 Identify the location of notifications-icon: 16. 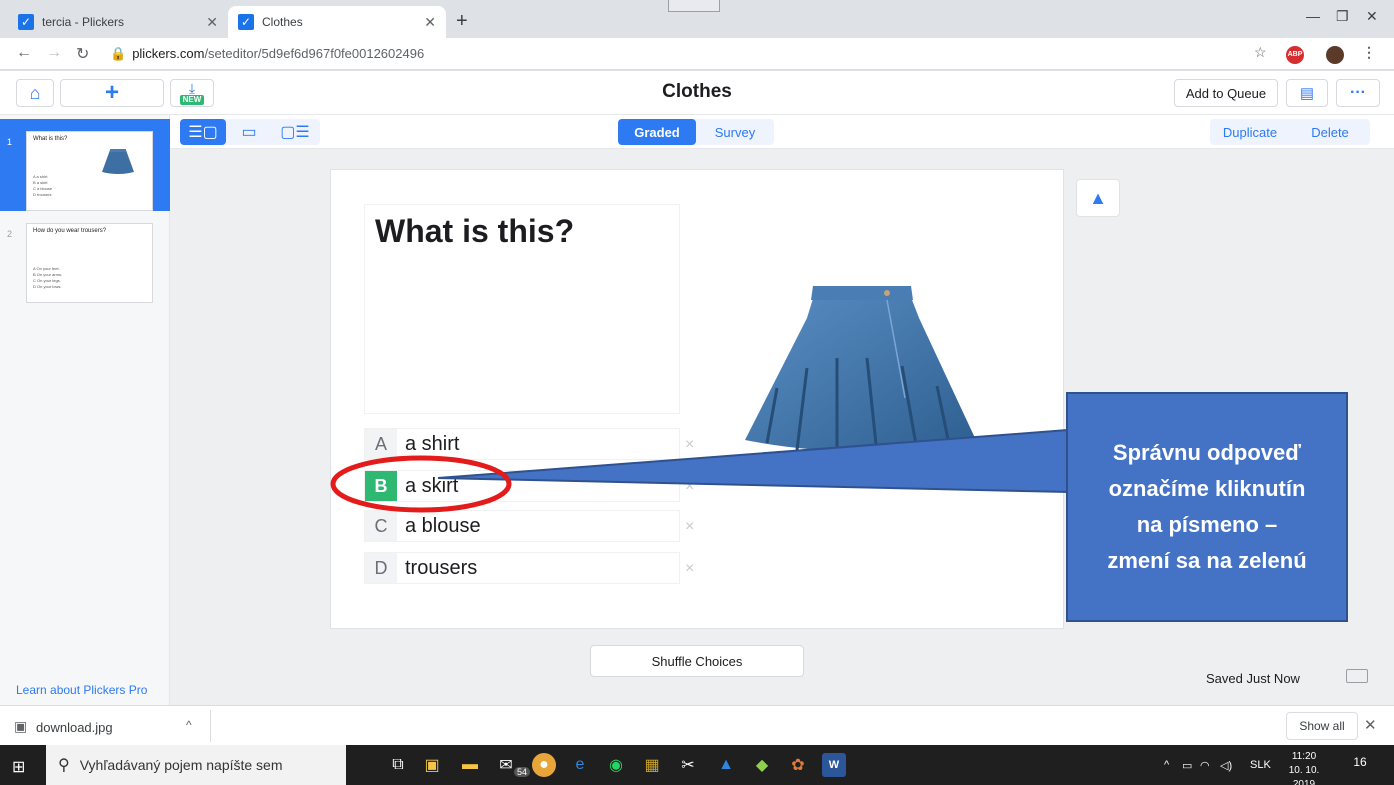
(1360, 765).